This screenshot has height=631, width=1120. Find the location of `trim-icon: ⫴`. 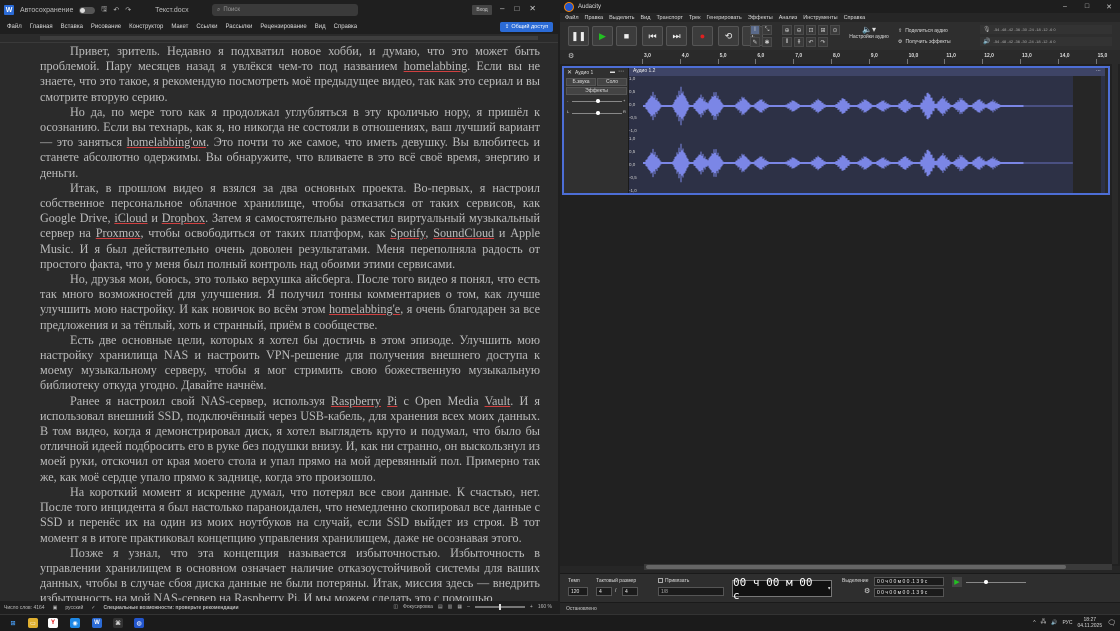

trim-icon: ⫴ is located at coordinates (787, 42).